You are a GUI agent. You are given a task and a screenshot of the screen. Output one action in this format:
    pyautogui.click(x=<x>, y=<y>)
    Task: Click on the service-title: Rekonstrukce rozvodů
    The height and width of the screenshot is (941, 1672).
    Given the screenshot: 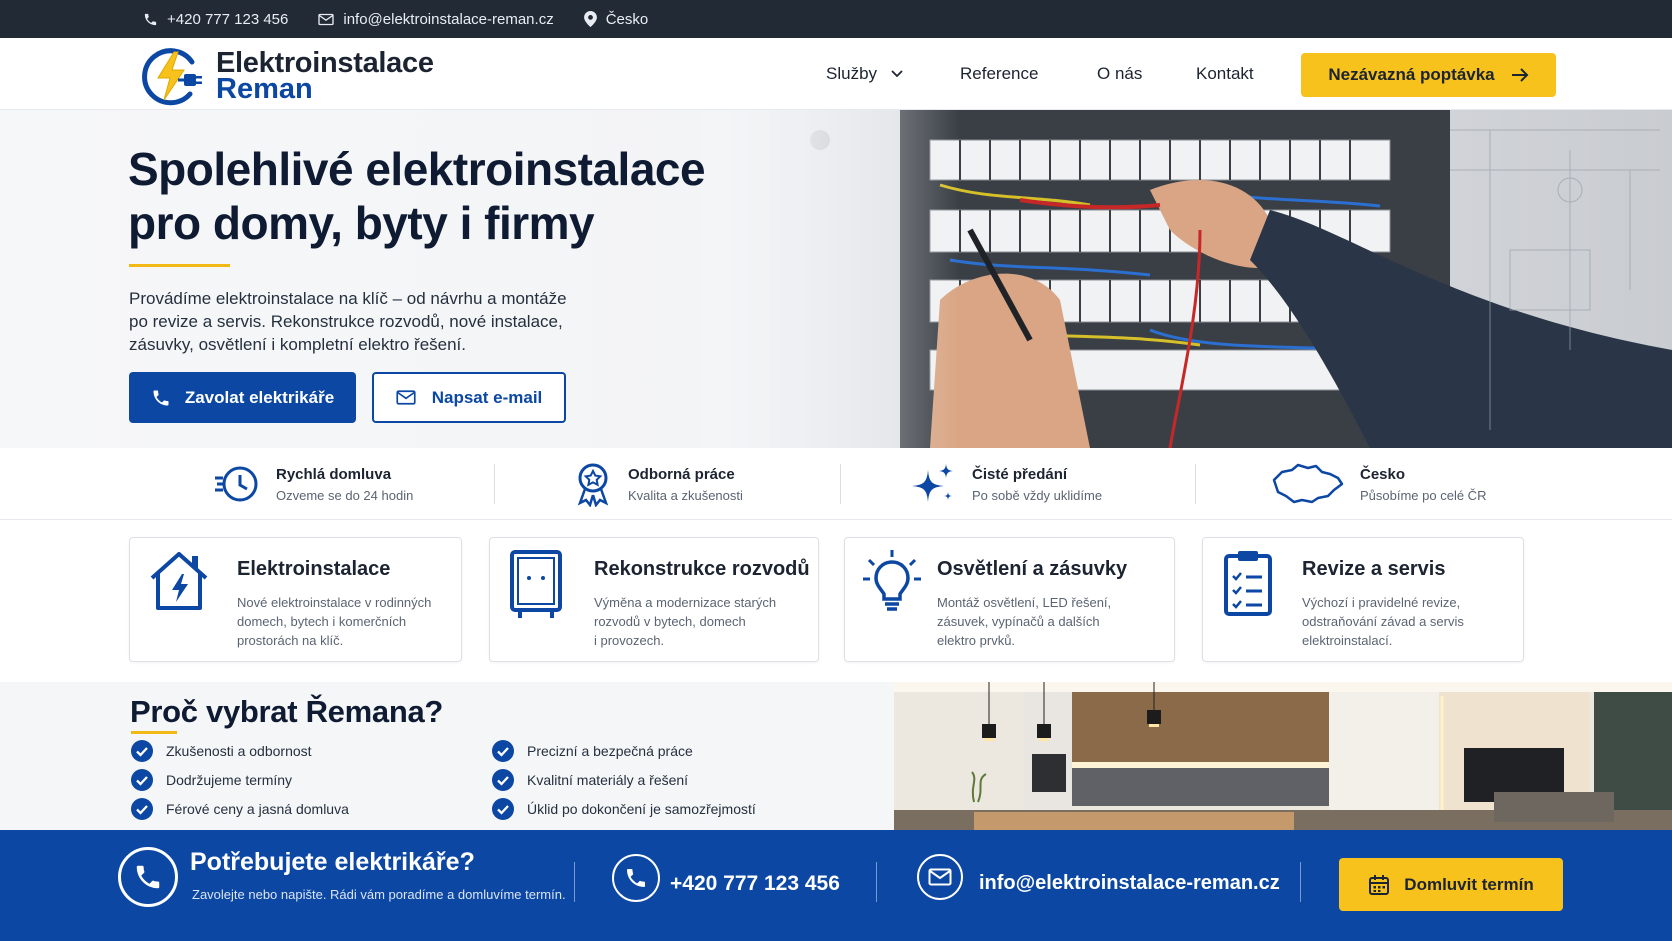 What is the action you would take?
    pyautogui.click(x=702, y=569)
    